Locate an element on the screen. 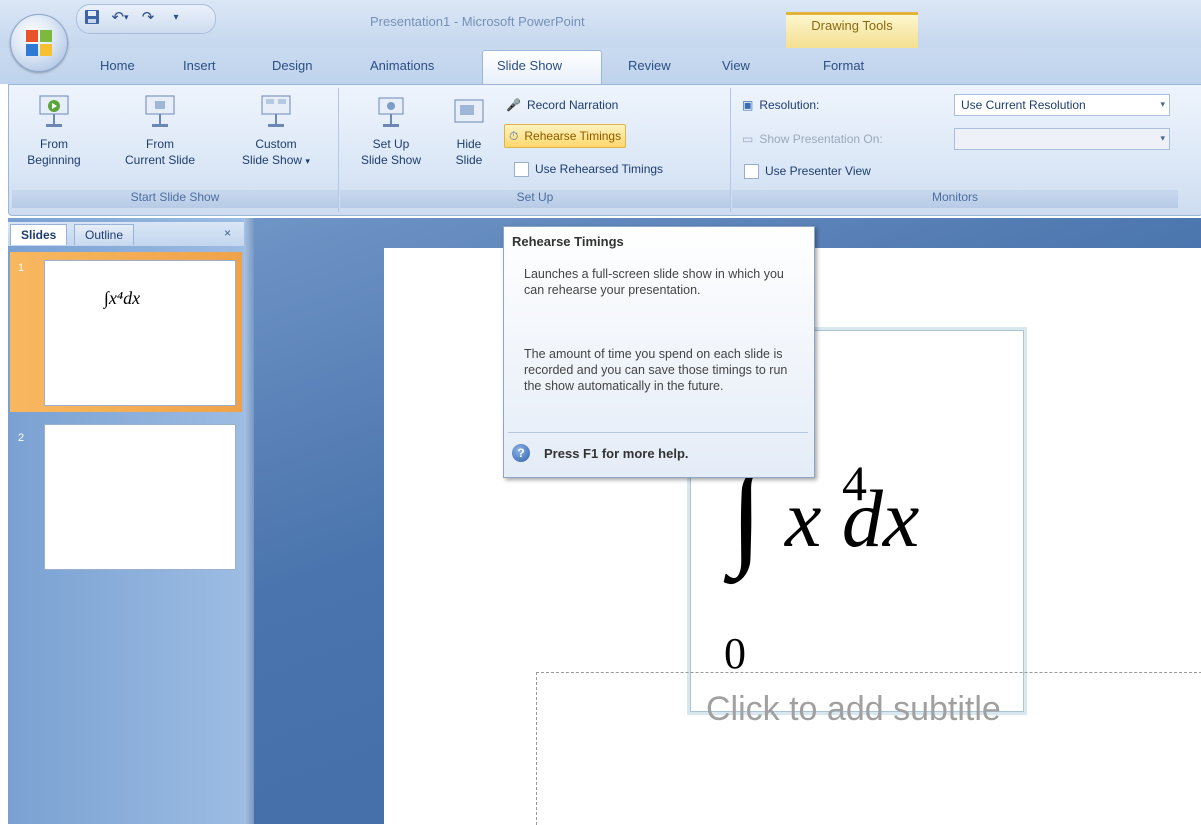  group-label: Monitors is located at coordinates (955, 199).